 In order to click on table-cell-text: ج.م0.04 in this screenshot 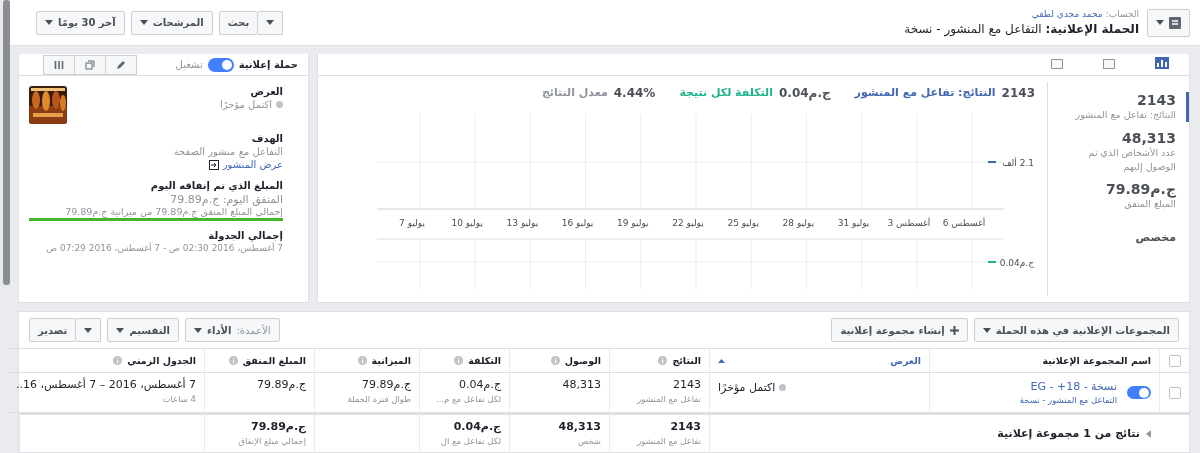, I will do `click(479, 384)`.